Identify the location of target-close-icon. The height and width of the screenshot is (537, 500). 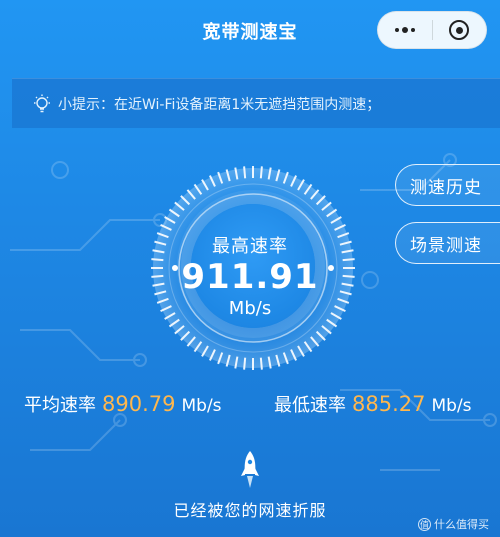
(459, 30).